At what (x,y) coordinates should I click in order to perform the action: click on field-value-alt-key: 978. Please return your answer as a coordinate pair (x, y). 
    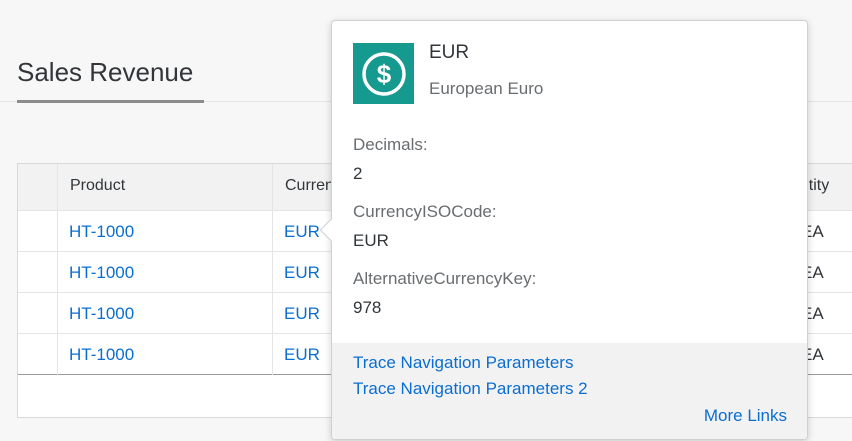
    Looking at the image, I should click on (367, 307).